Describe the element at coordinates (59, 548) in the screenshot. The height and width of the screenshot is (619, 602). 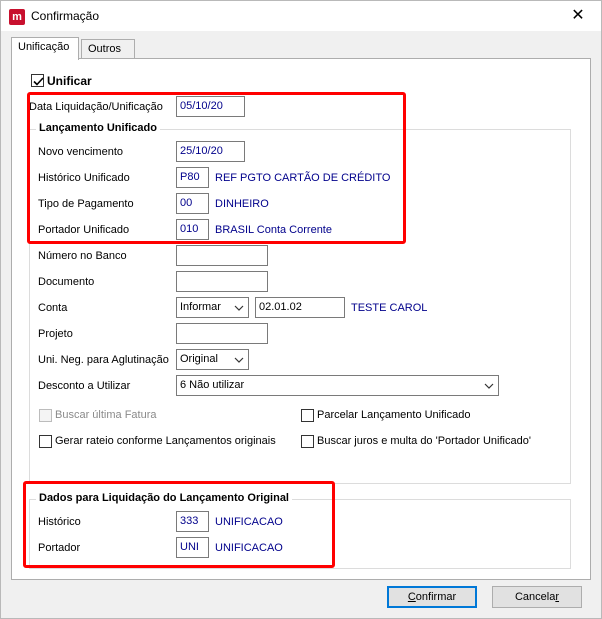
I see `dados-portador-label: Portador` at that location.